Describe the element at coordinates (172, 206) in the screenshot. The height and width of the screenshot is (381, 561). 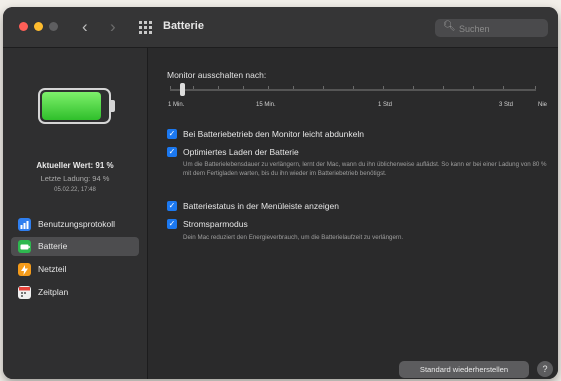
I see `menu-bar-status-checkbox: ✓` at that location.